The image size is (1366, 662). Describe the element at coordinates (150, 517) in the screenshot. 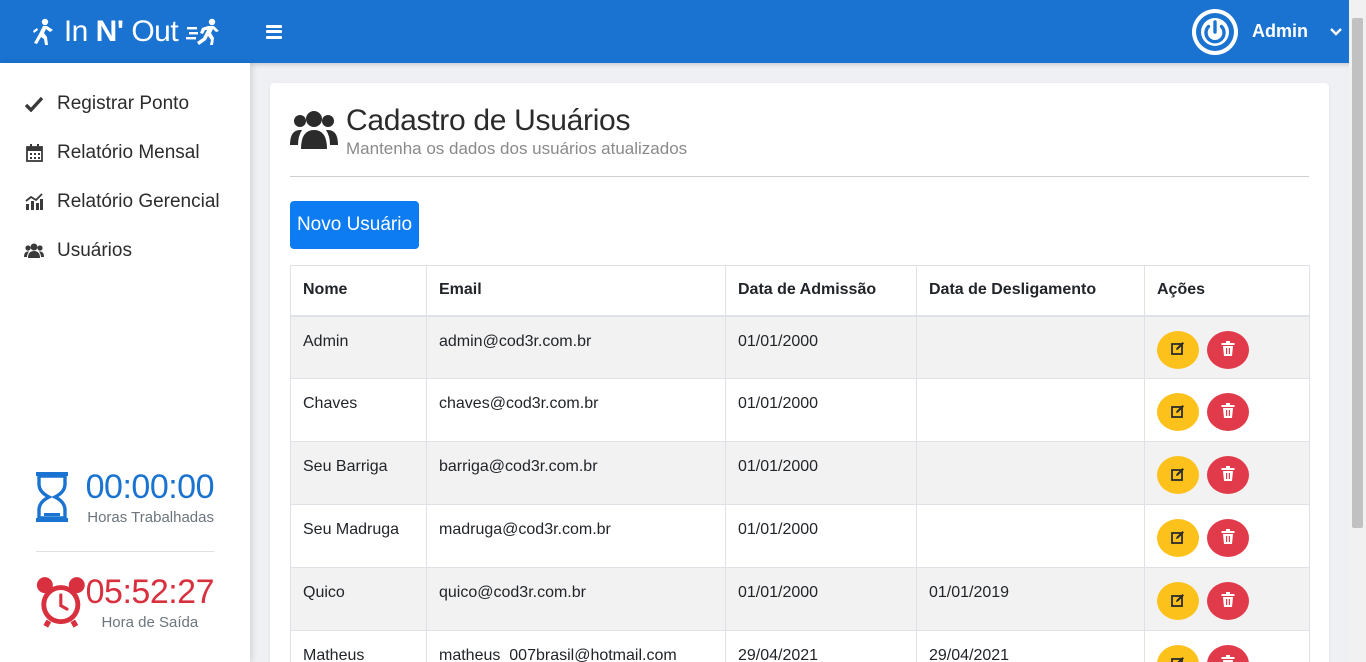

I see `worked-label: Horas Trabalhadas` at that location.